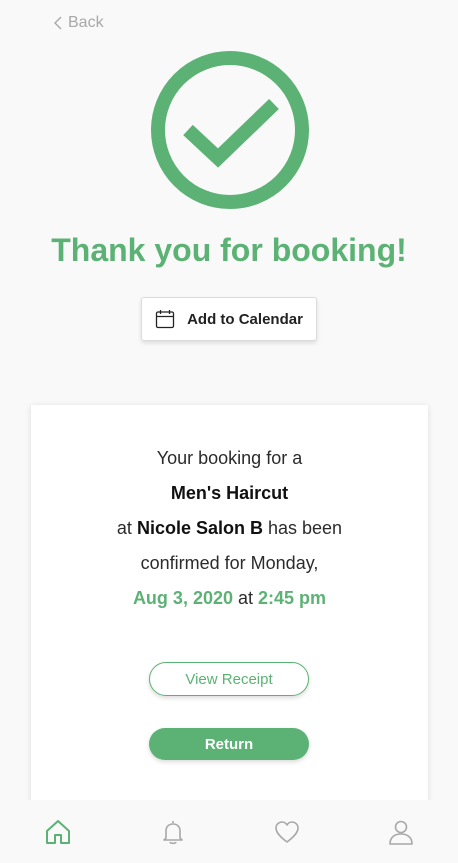 The width and height of the screenshot is (458, 863). Describe the element at coordinates (245, 319) in the screenshot. I see `add-to-calendar-label: Add to Calendar` at that location.